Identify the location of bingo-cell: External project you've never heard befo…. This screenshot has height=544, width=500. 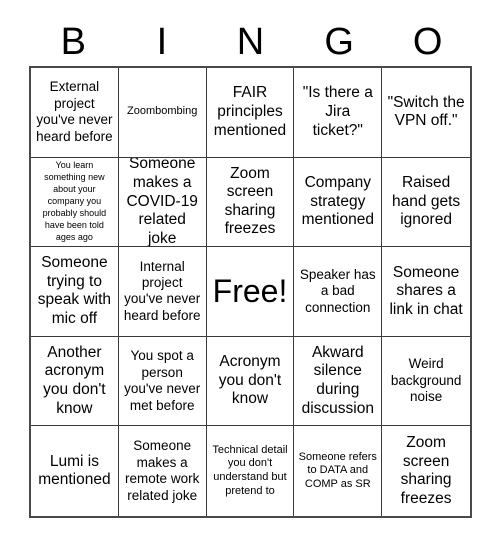
(75, 113).